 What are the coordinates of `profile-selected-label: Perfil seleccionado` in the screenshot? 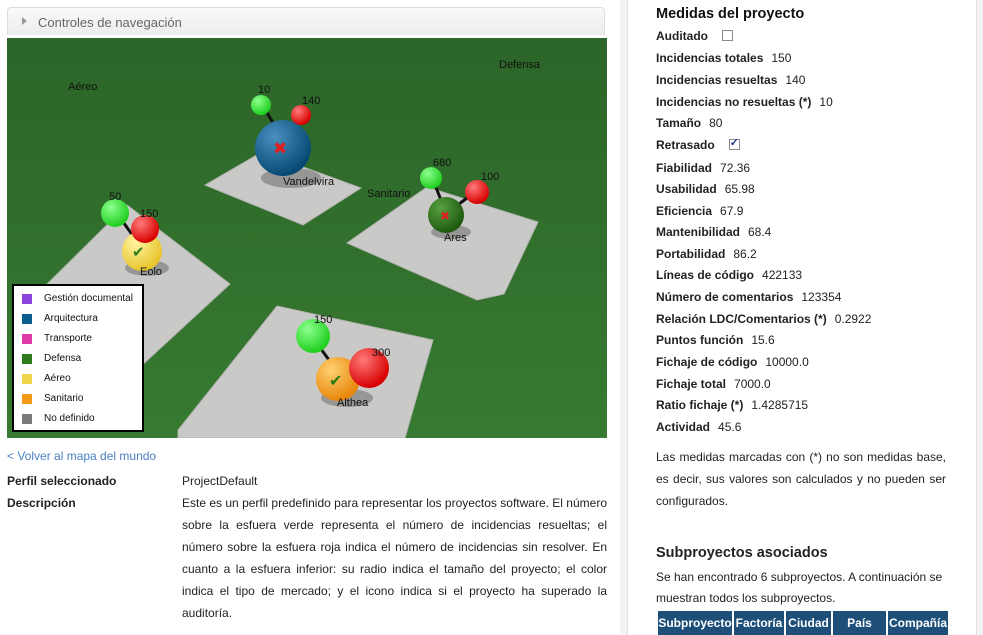 It's located at (62, 481).